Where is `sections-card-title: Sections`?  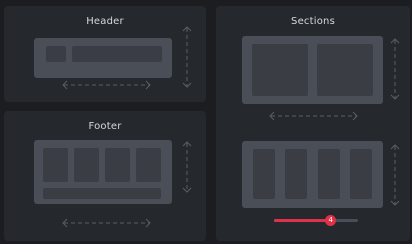 sections-card-title: Sections is located at coordinates (313, 21).